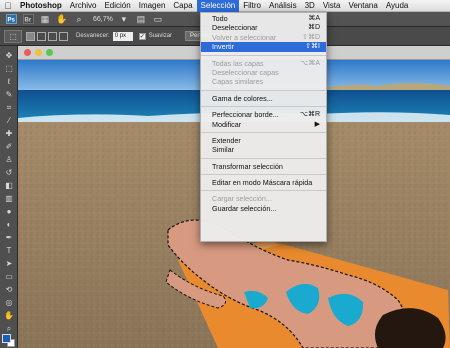  I want to click on menu-ventana: Ventana, so click(362, 6).